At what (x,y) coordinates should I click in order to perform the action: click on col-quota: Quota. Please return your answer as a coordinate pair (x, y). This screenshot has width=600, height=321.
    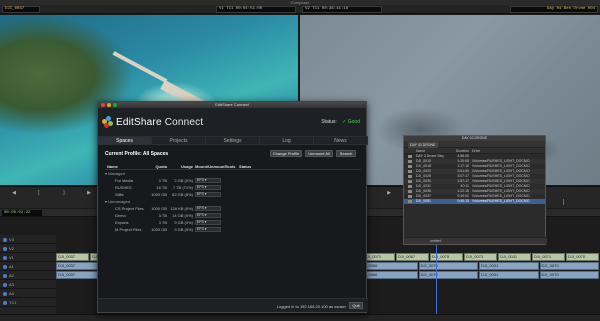
    Looking at the image, I should click on (159, 166).